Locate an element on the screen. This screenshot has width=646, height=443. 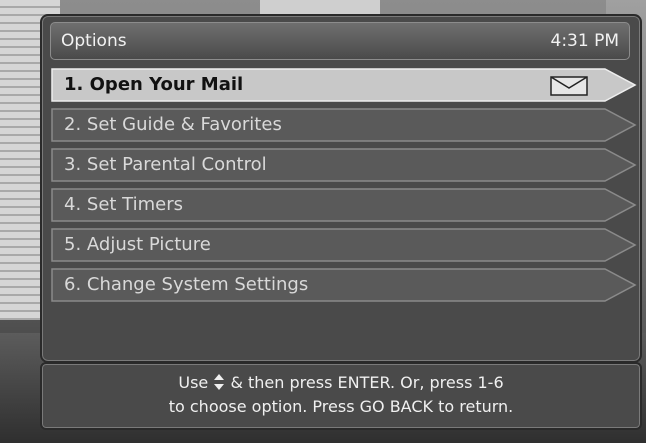
menu-item-adjust-picture: 5. Adjust Picture is located at coordinates (343, 245).